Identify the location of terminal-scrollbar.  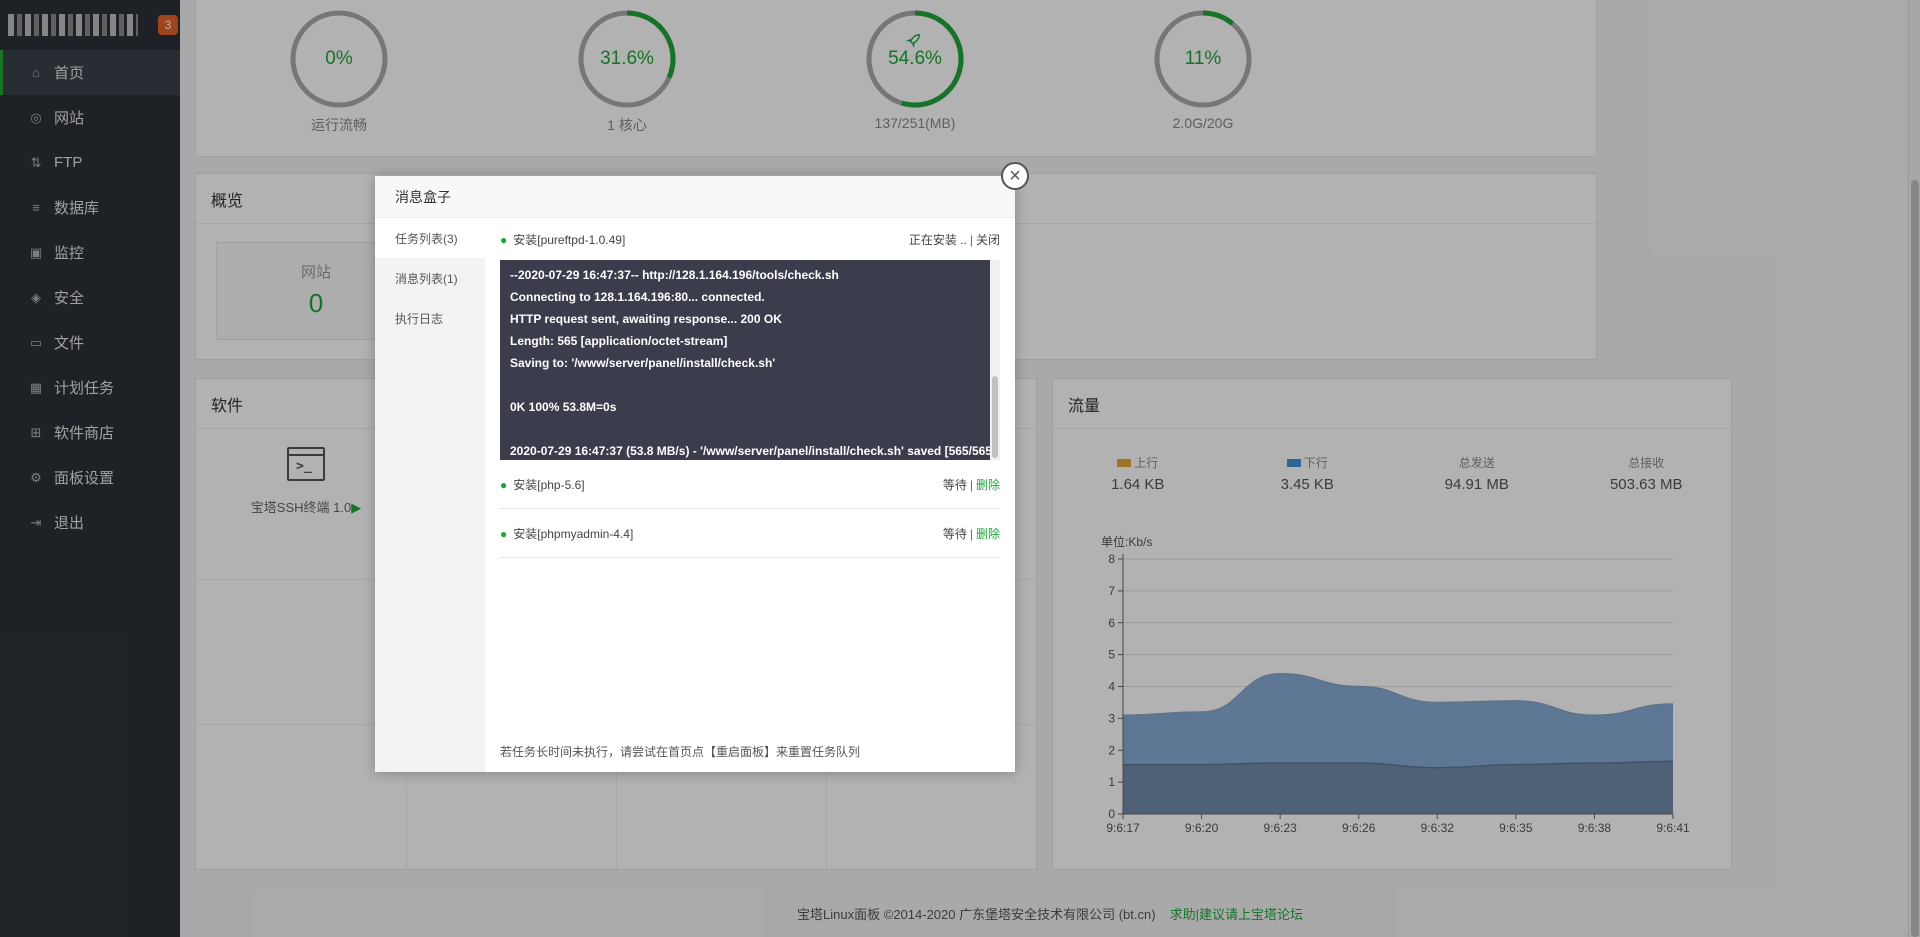
(995, 360).